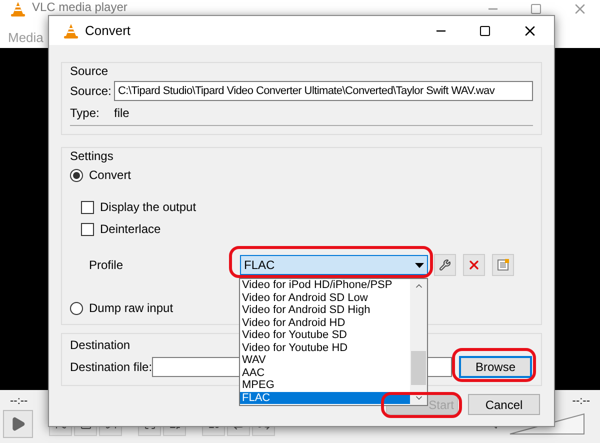 This screenshot has height=443, width=600. Describe the element at coordinates (325, 285) in the screenshot. I see `profile-option: Video for iPod HD/iPhone/PSP` at that location.